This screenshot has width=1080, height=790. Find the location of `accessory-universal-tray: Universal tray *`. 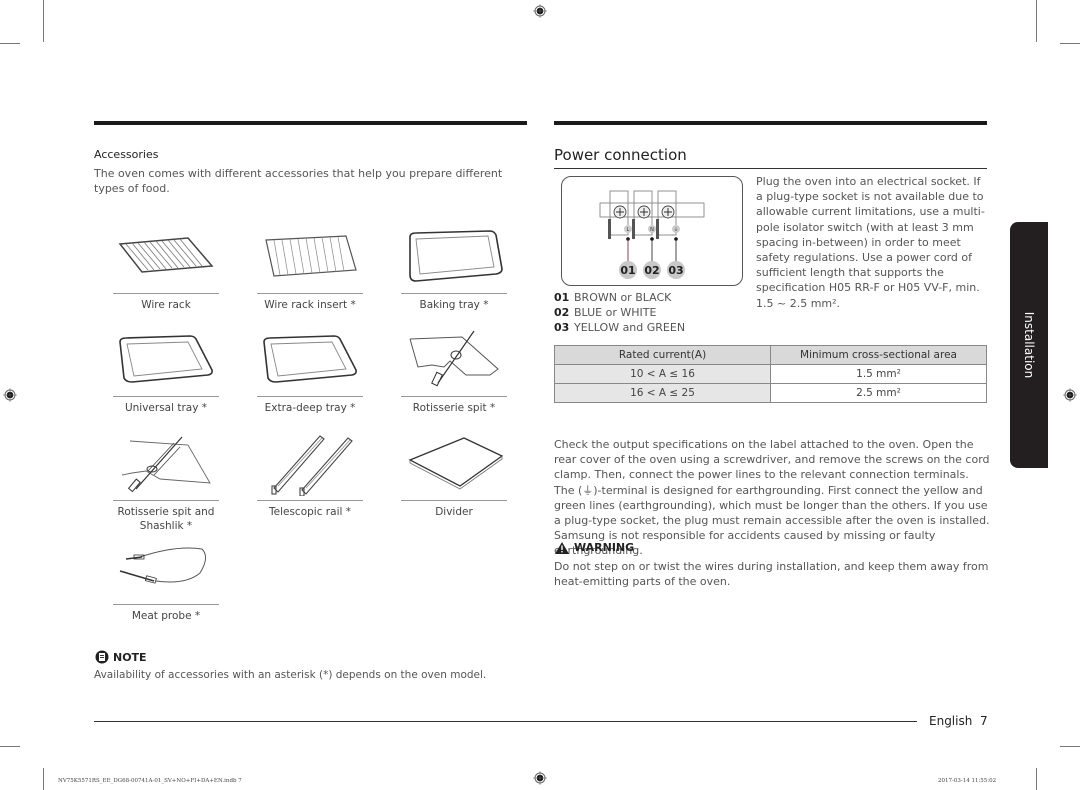

accessory-universal-tray: Universal tray * is located at coordinates (166, 370).